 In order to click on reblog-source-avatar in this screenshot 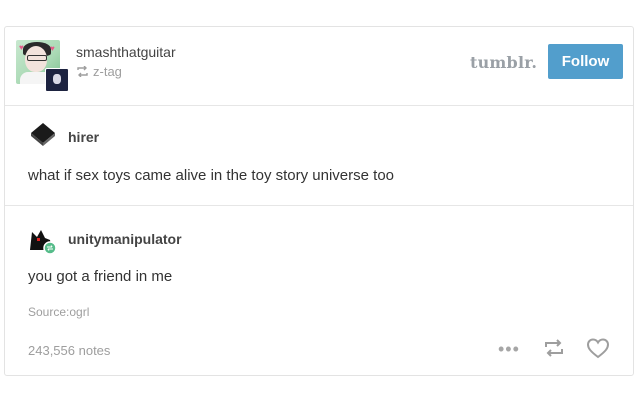, I will do `click(57, 80)`.